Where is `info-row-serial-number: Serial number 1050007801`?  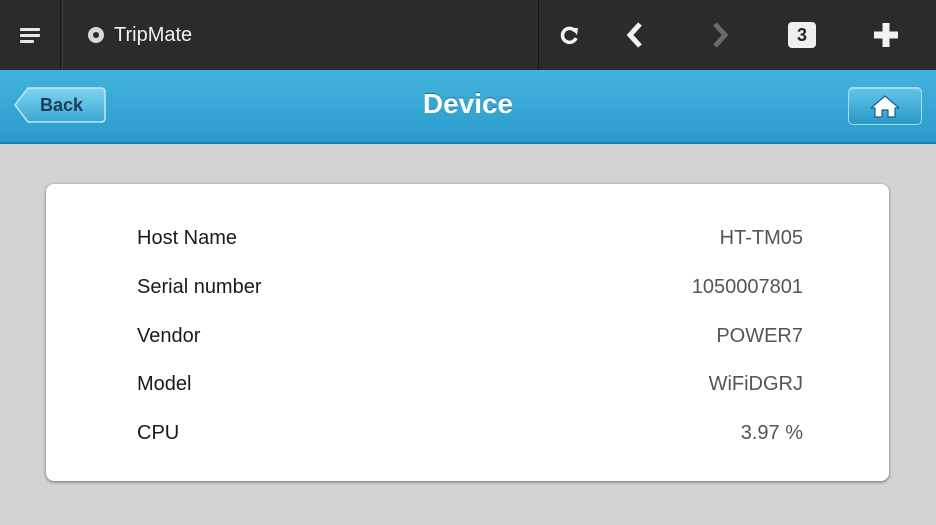 info-row-serial-number: Serial number 1050007801 is located at coordinates (467, 291).